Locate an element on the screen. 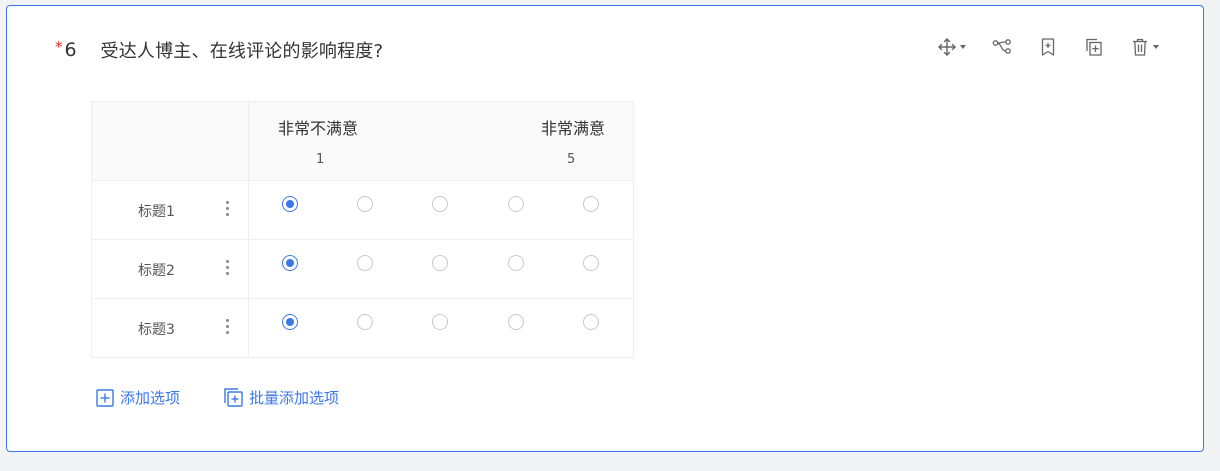 Image resolution: width=1220 pixels, height=471 pixels. move-button is located at coordinates (951, 47).